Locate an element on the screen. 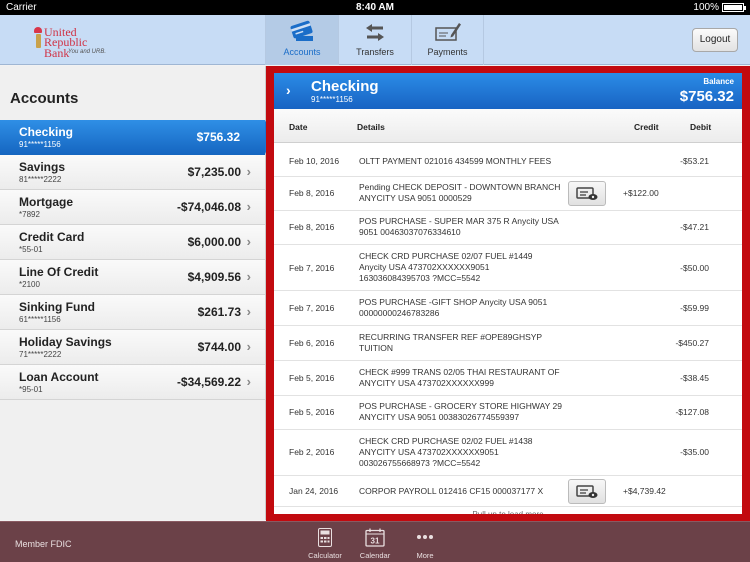 The image size is (750, 562). column-details: Details is located at coordinates (371, 127).